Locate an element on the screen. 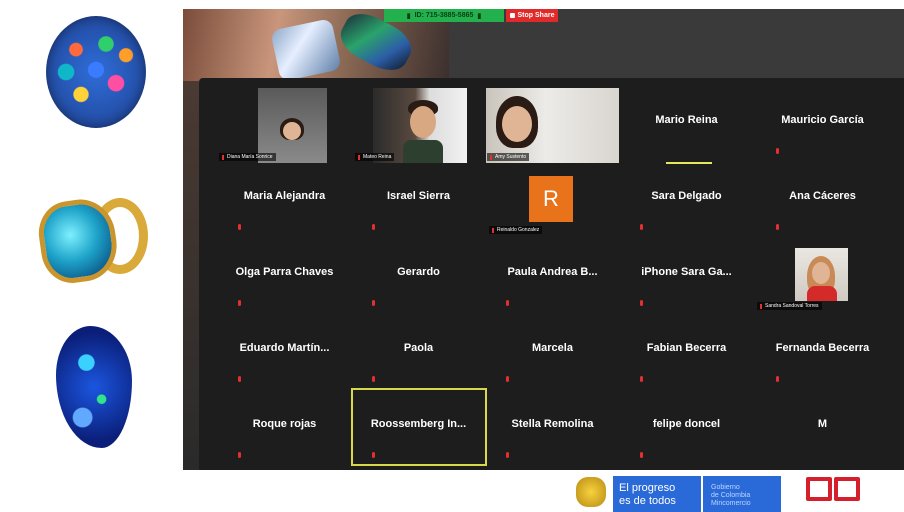  participant-name: Paola is located at coordinates (418, 348).